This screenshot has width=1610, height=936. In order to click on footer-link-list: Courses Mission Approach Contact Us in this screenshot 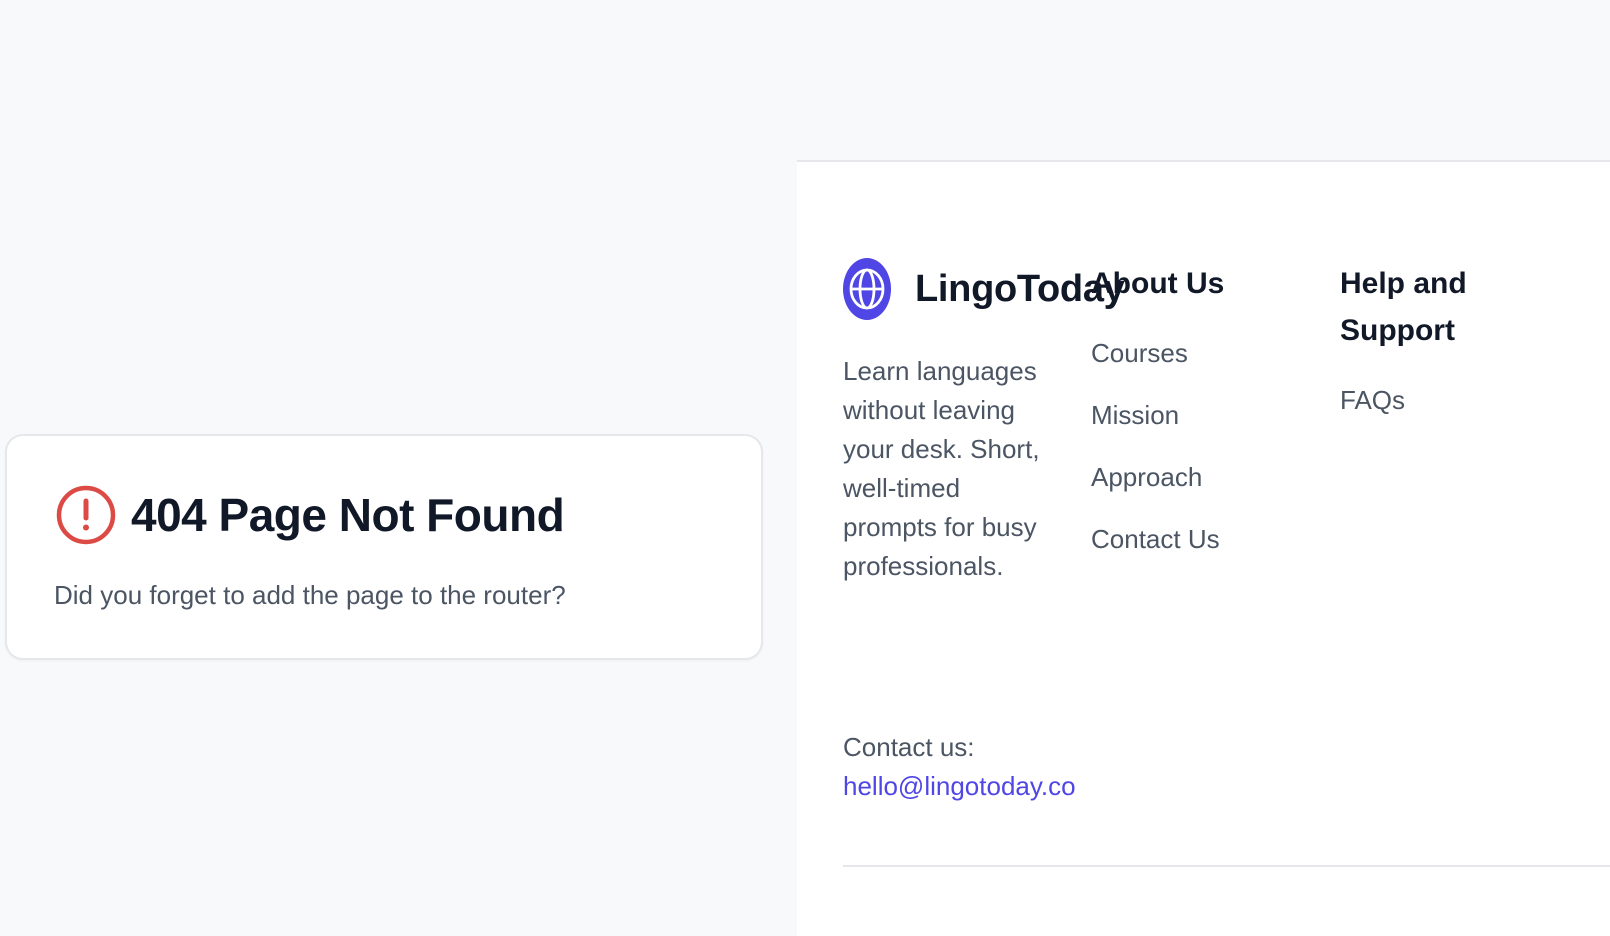, I will do `click(1201, 462)`.